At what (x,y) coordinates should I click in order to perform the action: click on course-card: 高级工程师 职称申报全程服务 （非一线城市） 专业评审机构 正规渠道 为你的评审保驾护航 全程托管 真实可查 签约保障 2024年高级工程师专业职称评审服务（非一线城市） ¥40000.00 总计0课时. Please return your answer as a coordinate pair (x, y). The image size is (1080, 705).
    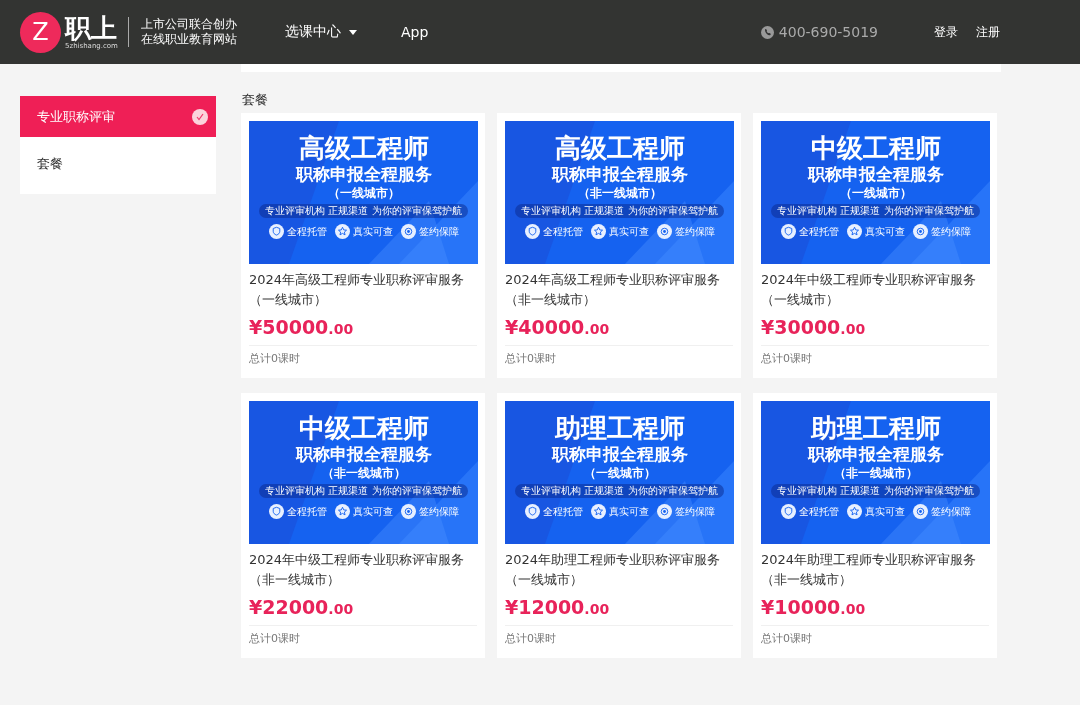
    Looking at the image, I should click on (619, 245).